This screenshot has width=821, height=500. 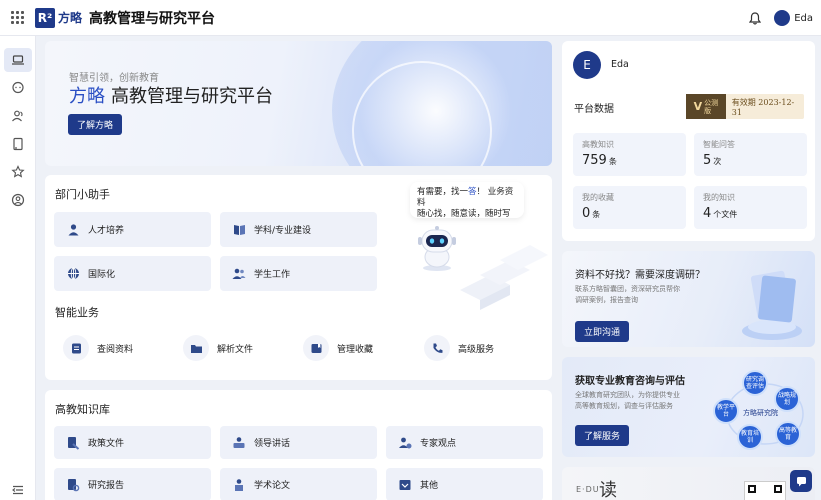 I want to click on avatar, so click(x=782, y=18).